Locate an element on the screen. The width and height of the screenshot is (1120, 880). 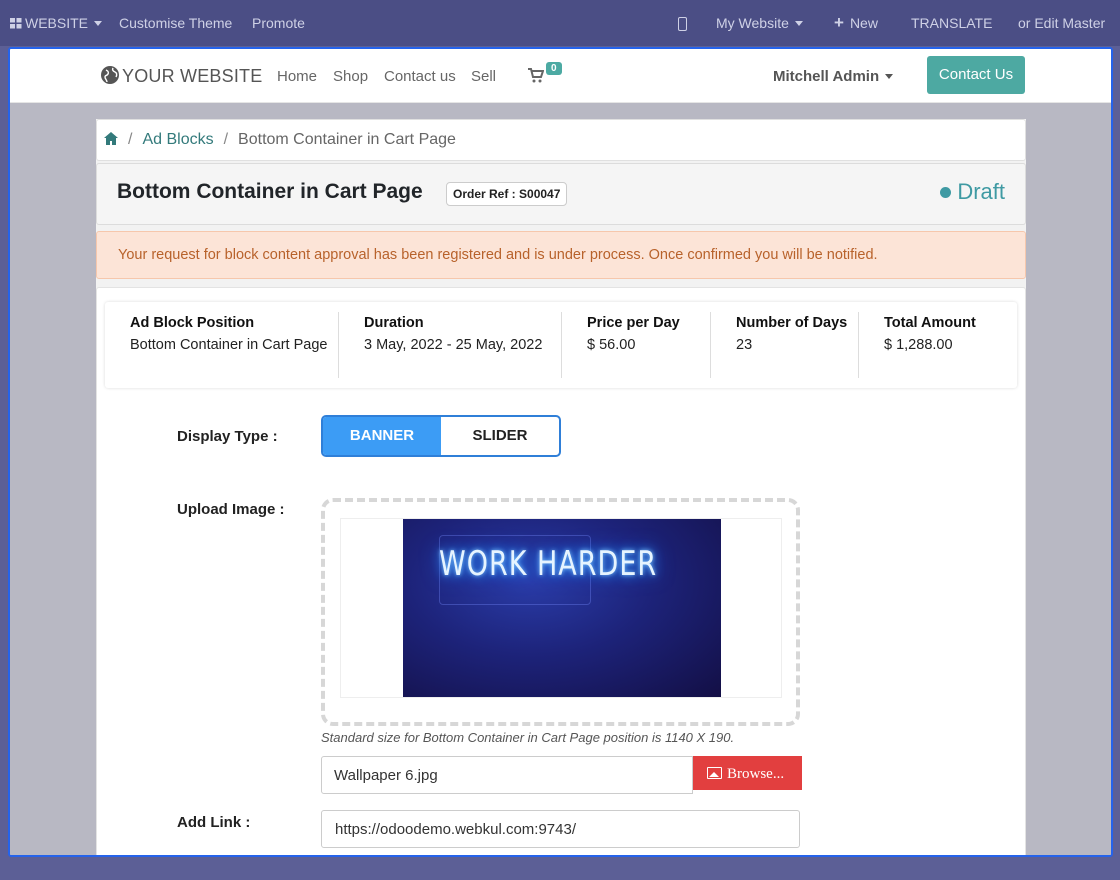
page-title: Bottom Container in Cart Page is located at coordinates (270, 191).